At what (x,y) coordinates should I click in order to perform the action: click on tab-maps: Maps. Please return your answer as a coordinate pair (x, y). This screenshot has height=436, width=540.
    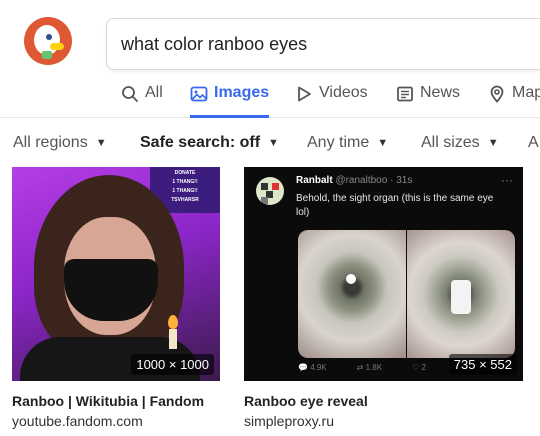
    Looking at the image, I should click on (514, 101).